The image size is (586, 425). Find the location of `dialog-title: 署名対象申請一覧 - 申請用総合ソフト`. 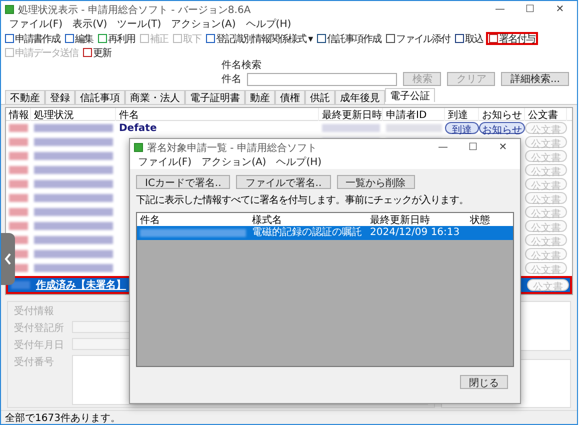

dialog-title: 署名対象申請一覧 - 申請用総合ソフト is located at coordinates (232, 148).